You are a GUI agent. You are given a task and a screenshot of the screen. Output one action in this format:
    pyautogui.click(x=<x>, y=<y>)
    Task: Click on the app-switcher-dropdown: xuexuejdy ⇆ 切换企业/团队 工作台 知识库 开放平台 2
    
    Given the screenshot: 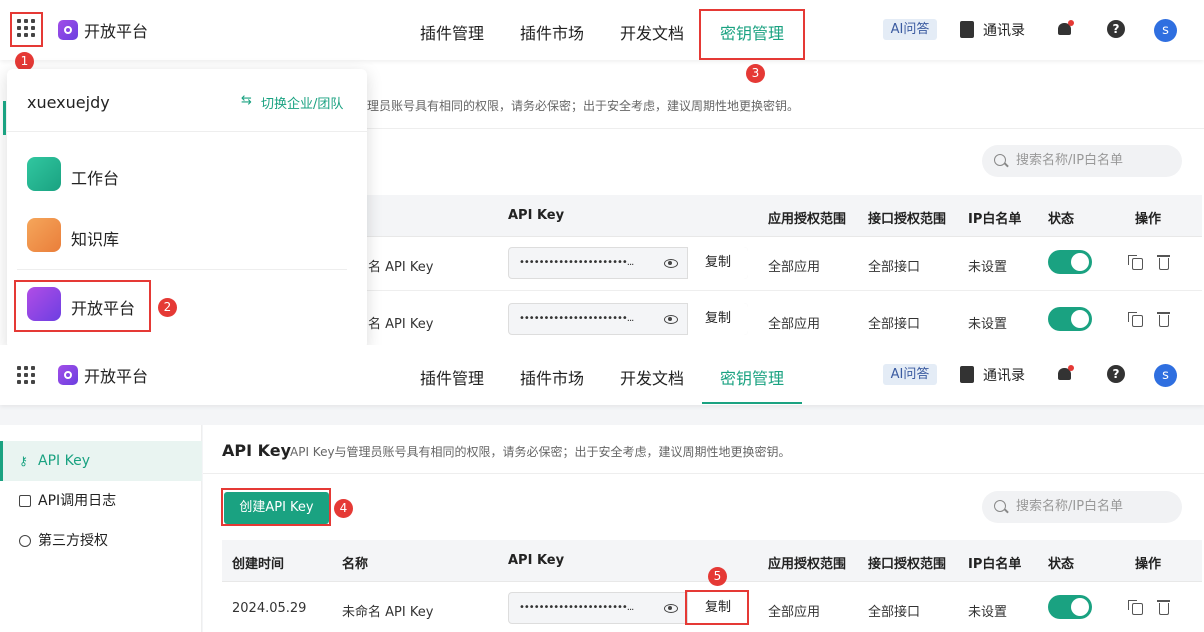 What is the action you would take?
    pyautogui.click(x=185, y=207)
    